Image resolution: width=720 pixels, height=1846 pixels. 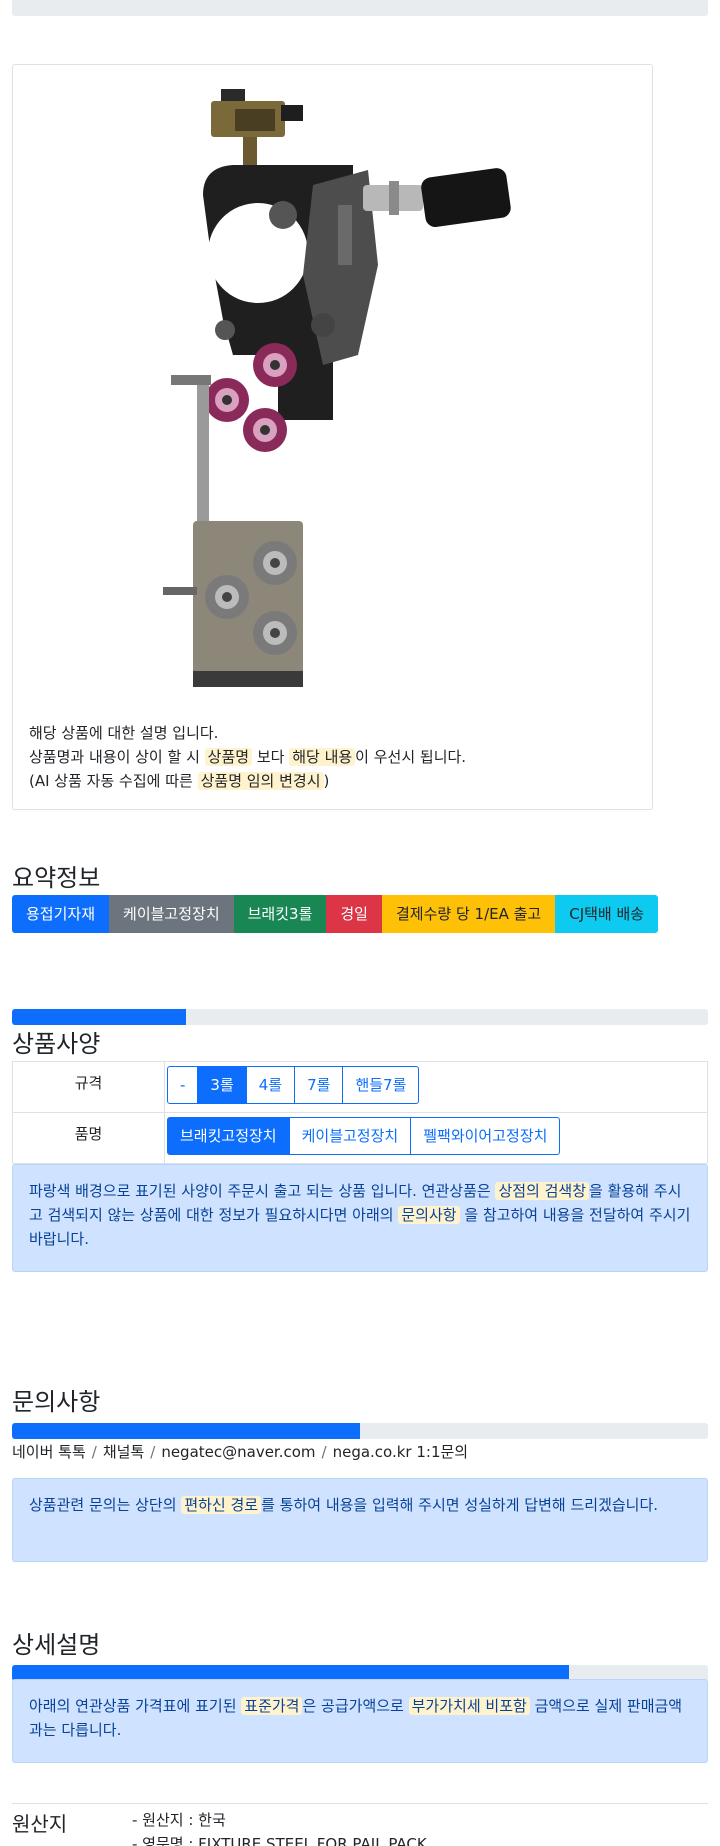 I want to click on highlight-search: 상점의 검색창, so click(x=542, y=1191).